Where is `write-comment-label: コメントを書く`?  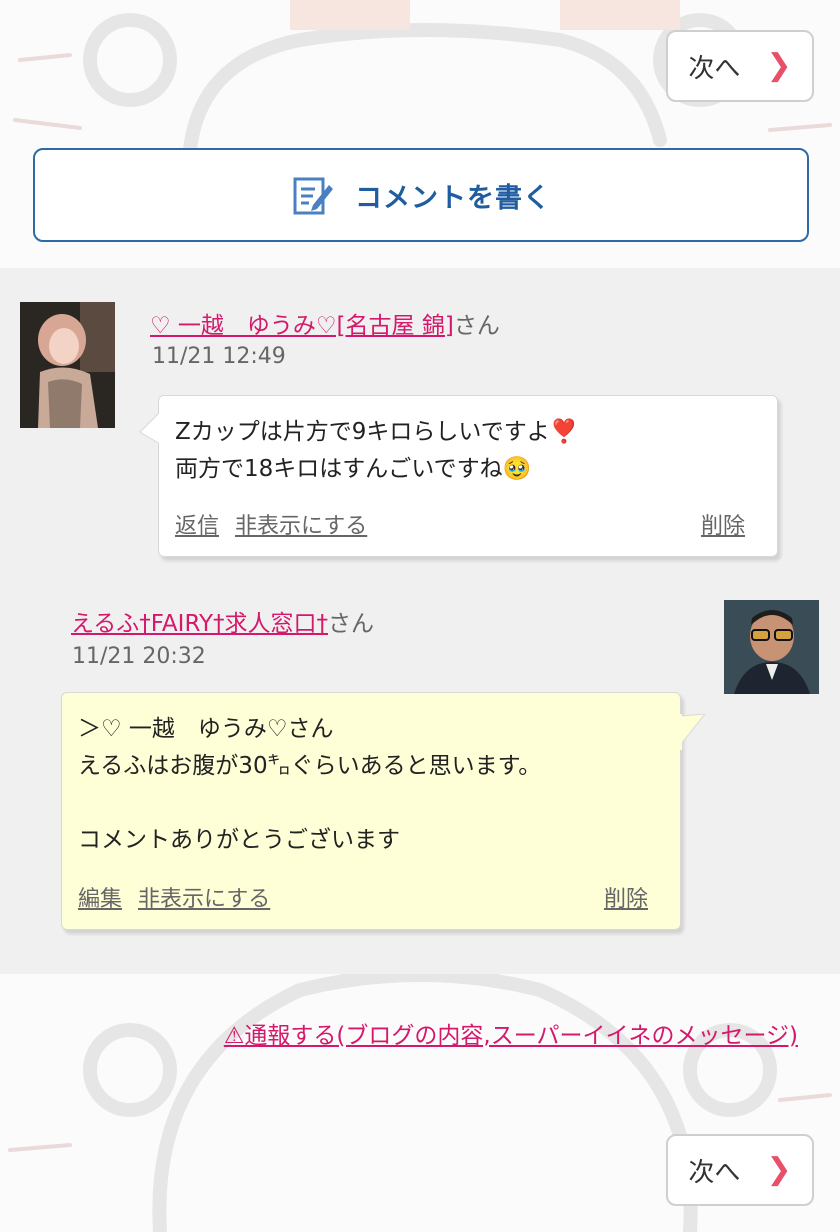
write-comment-label: コメントを書く is located at coordinates (453, 198).